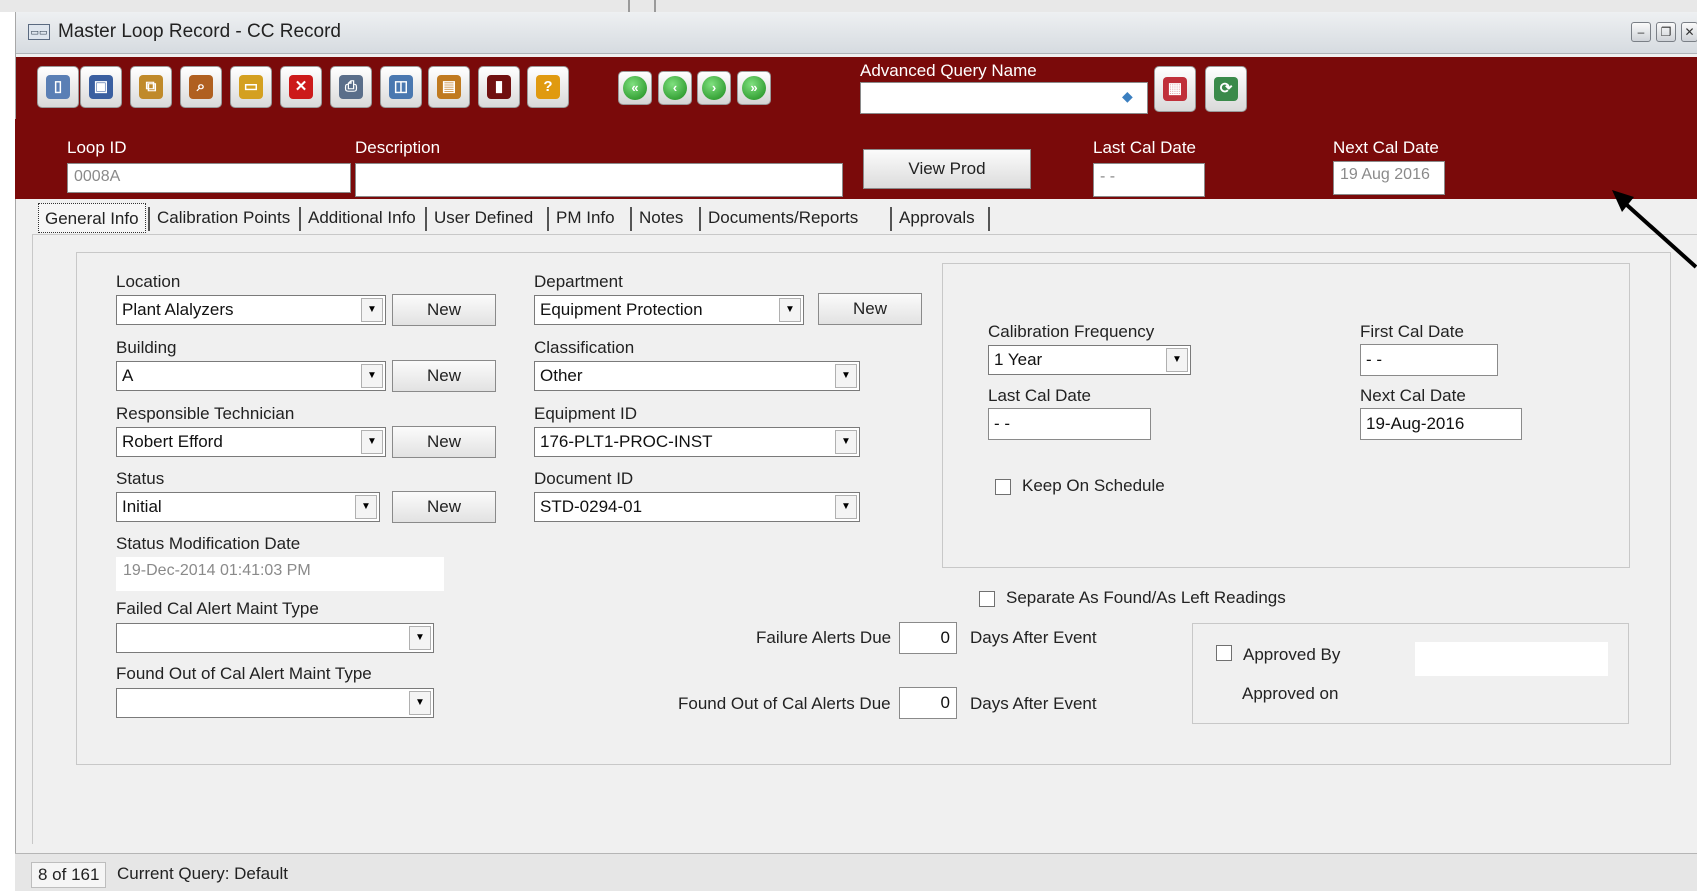 The width and height of the screenshot is (1697, 891). Describe the element at coordinates (697, 507) in the screenshot. I see `document-id-select: STD-0294-01 ▼` at that location.